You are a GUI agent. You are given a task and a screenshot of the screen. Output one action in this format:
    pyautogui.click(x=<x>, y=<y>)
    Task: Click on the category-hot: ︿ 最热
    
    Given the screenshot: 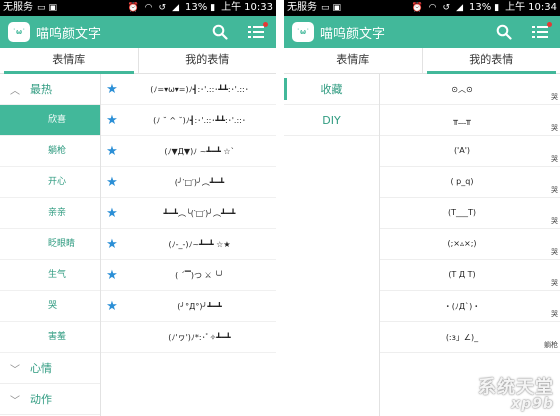 What is the action you would take?
    pyautogui.click(x=50, y=89)
    